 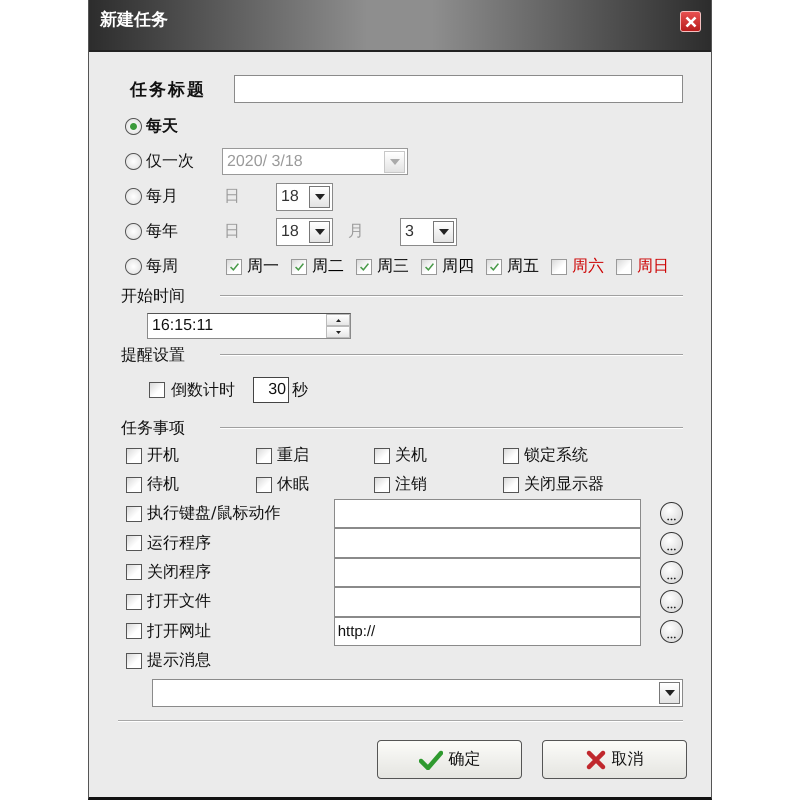 I want to click on checkbox-label: 重启, so click(x=293, y=455).